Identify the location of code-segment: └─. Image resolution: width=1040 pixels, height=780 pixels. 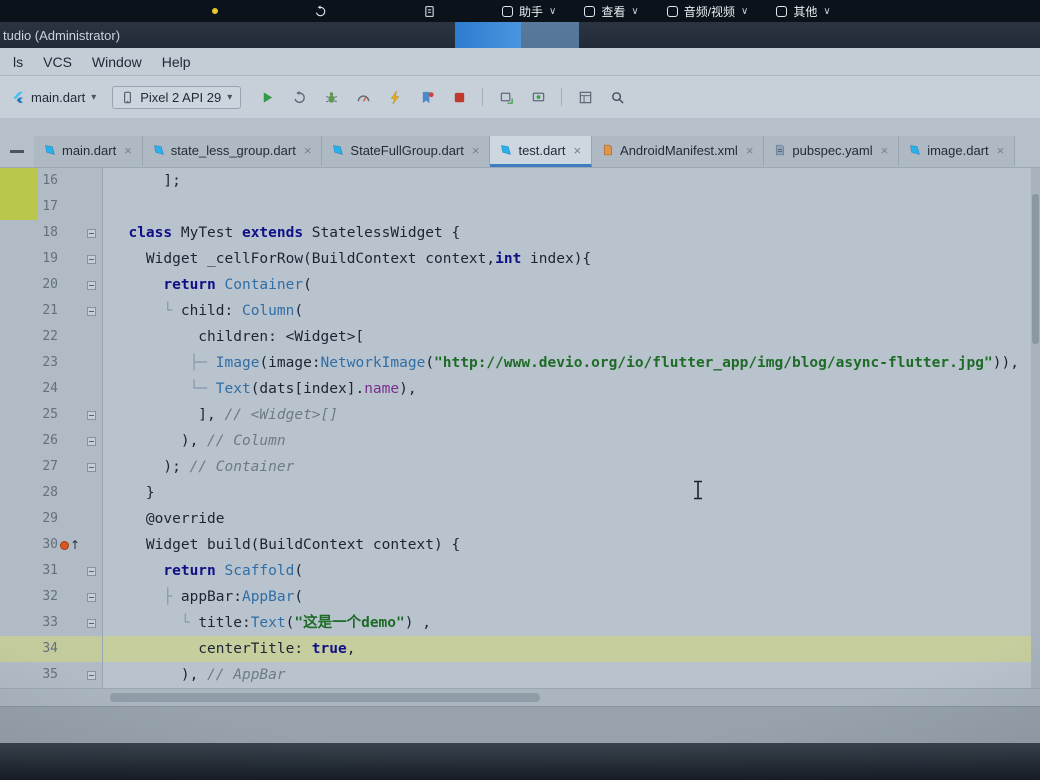
(202, 389).